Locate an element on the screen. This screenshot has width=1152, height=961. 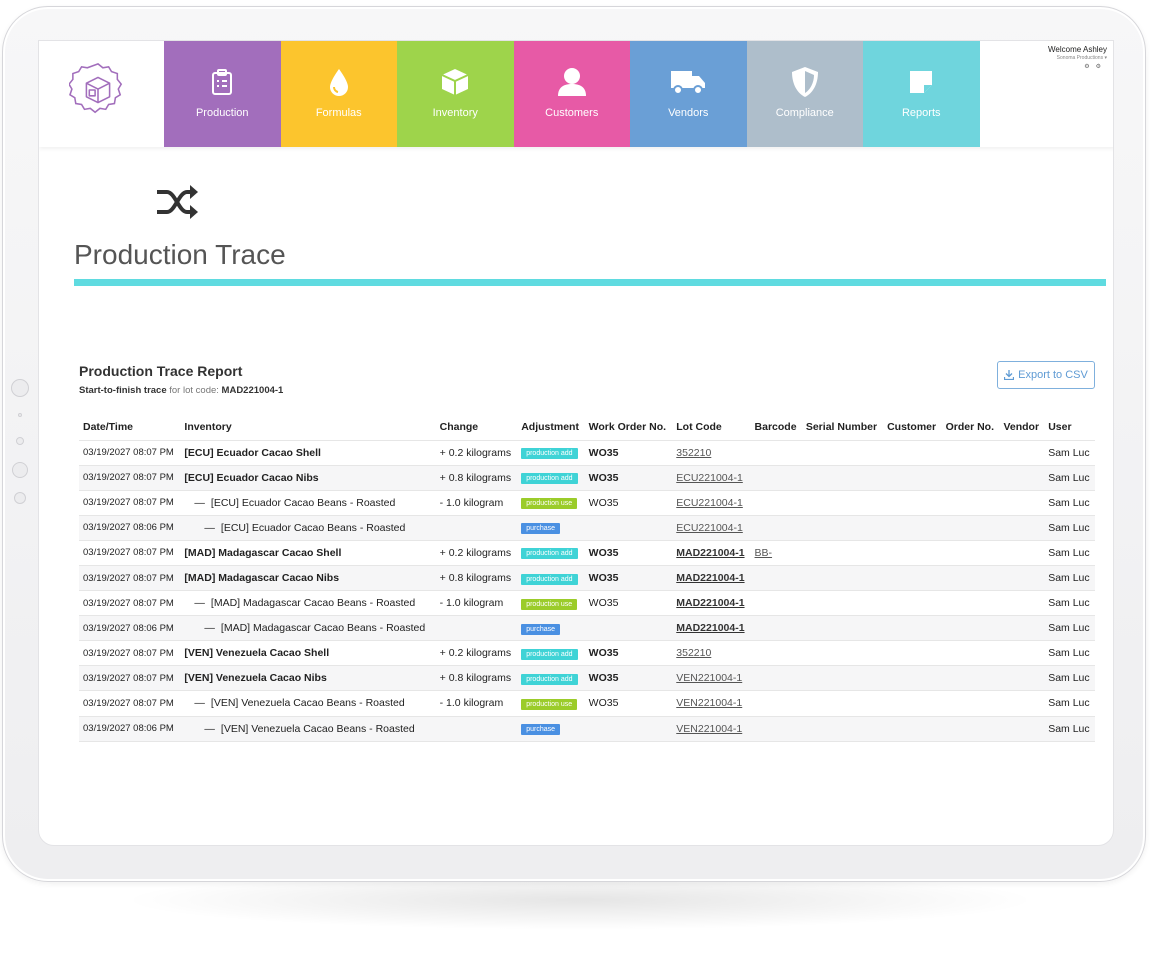
download-icon is located at coordinates (1009, 375).